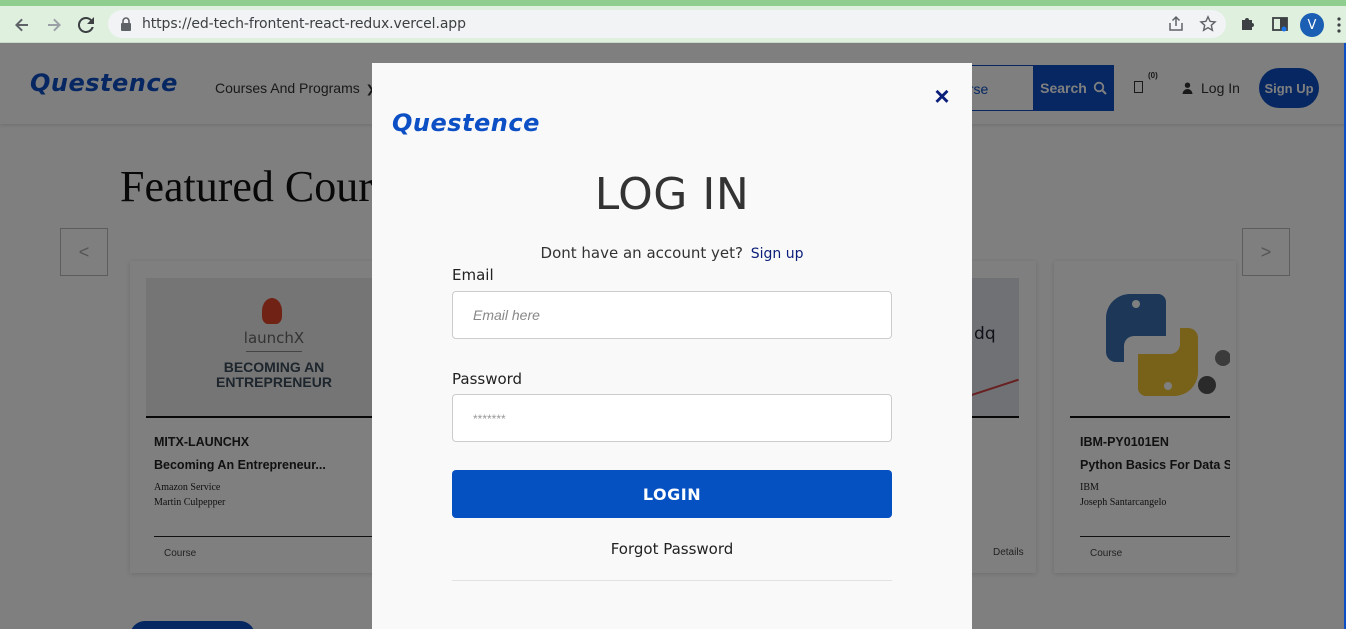 Image resolution: width=1346 pixels, height=629 pixels. What do you see at coordinates (54, 25) in the screenshot?
I see `forward-icon` at bounding box center [54, 25].